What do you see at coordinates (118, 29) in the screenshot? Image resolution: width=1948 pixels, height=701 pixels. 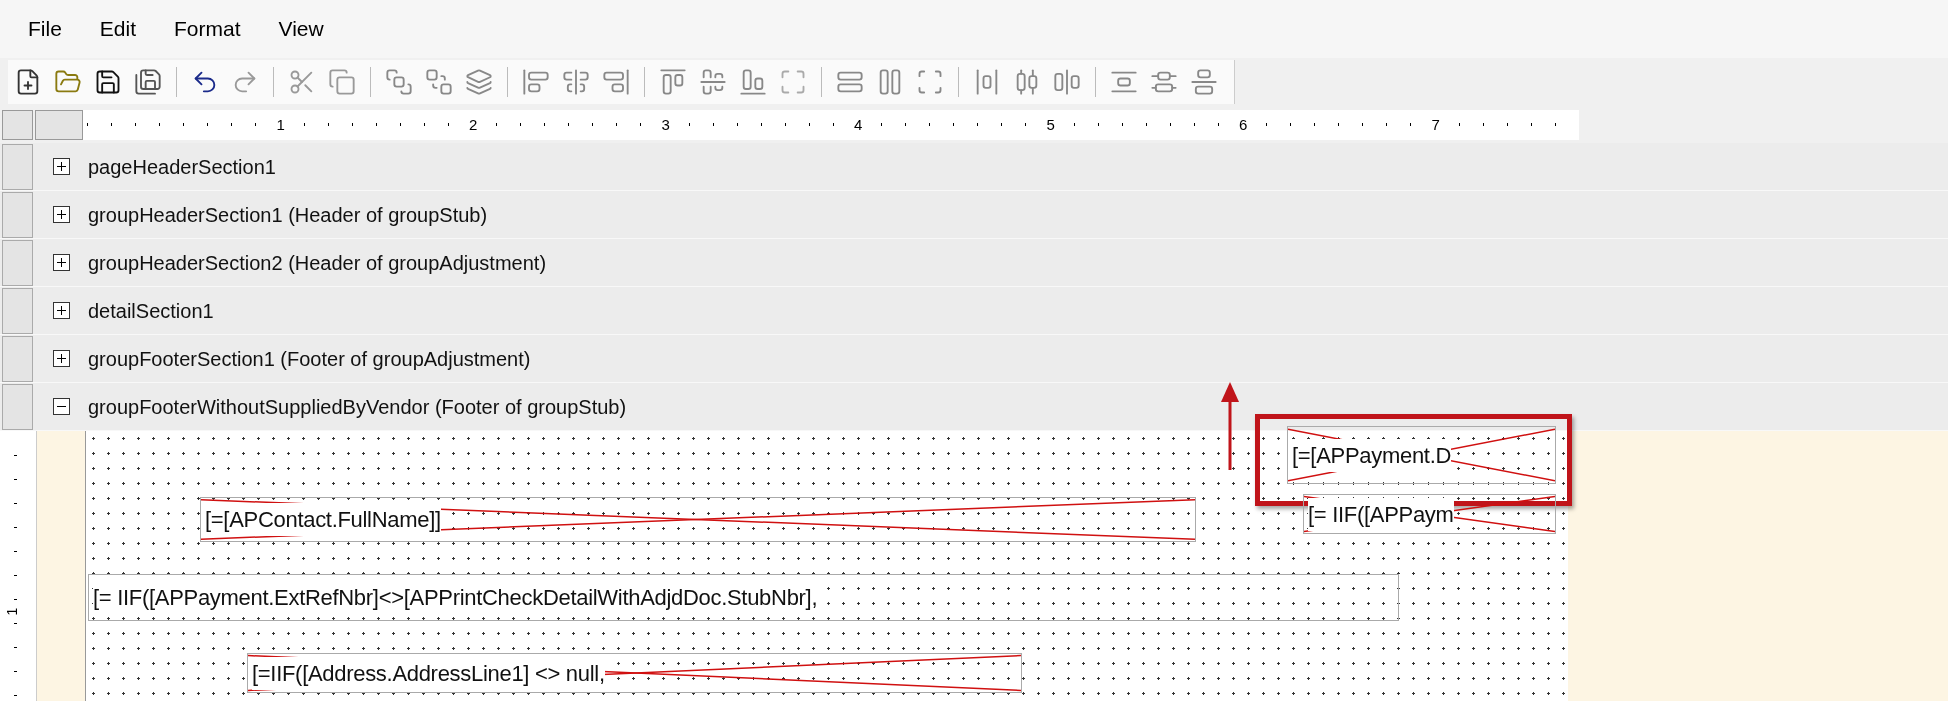 I see `menu-item: Edit` at bounding box center [118, 29].